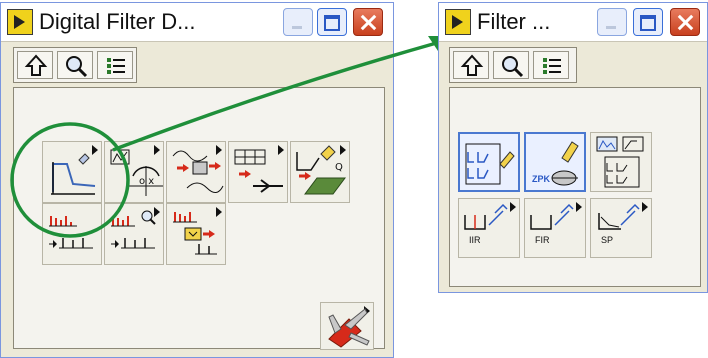  Describe the element at coordinates (685, 22) in the screenshot. I see `close-button` at that location.